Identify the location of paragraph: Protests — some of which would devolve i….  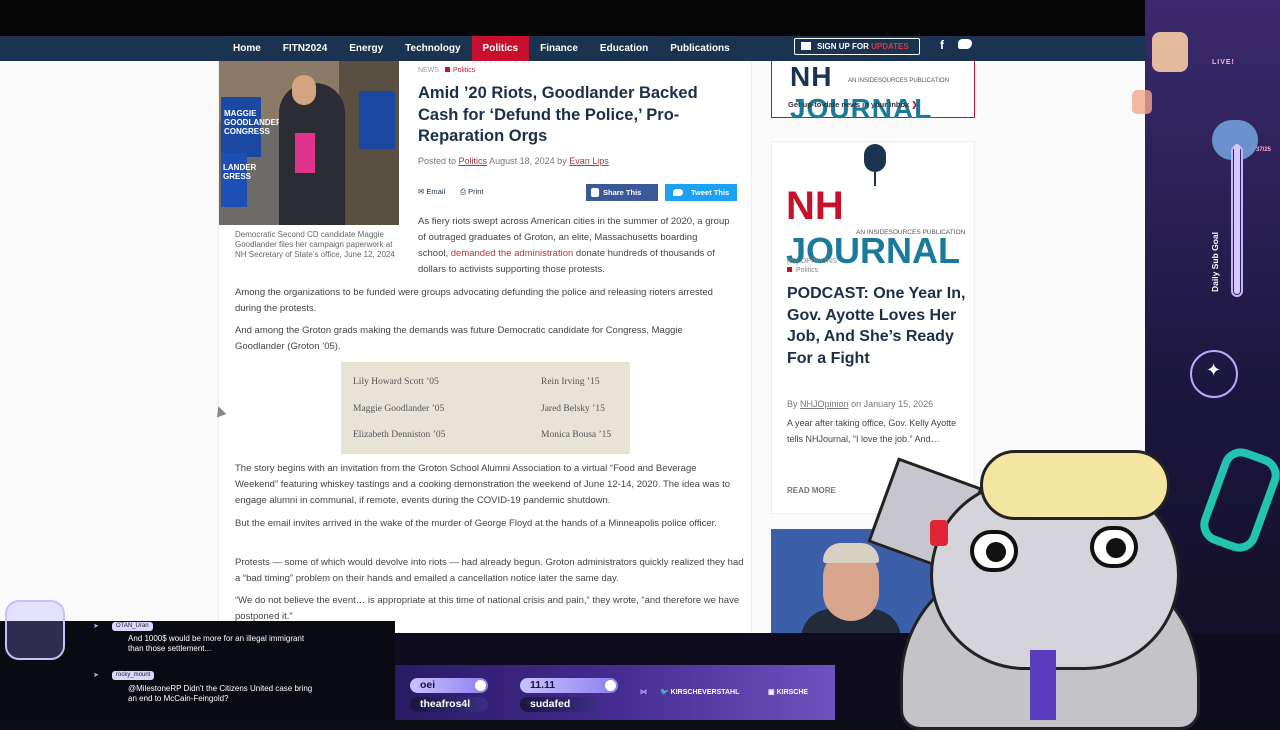
(489, 570).